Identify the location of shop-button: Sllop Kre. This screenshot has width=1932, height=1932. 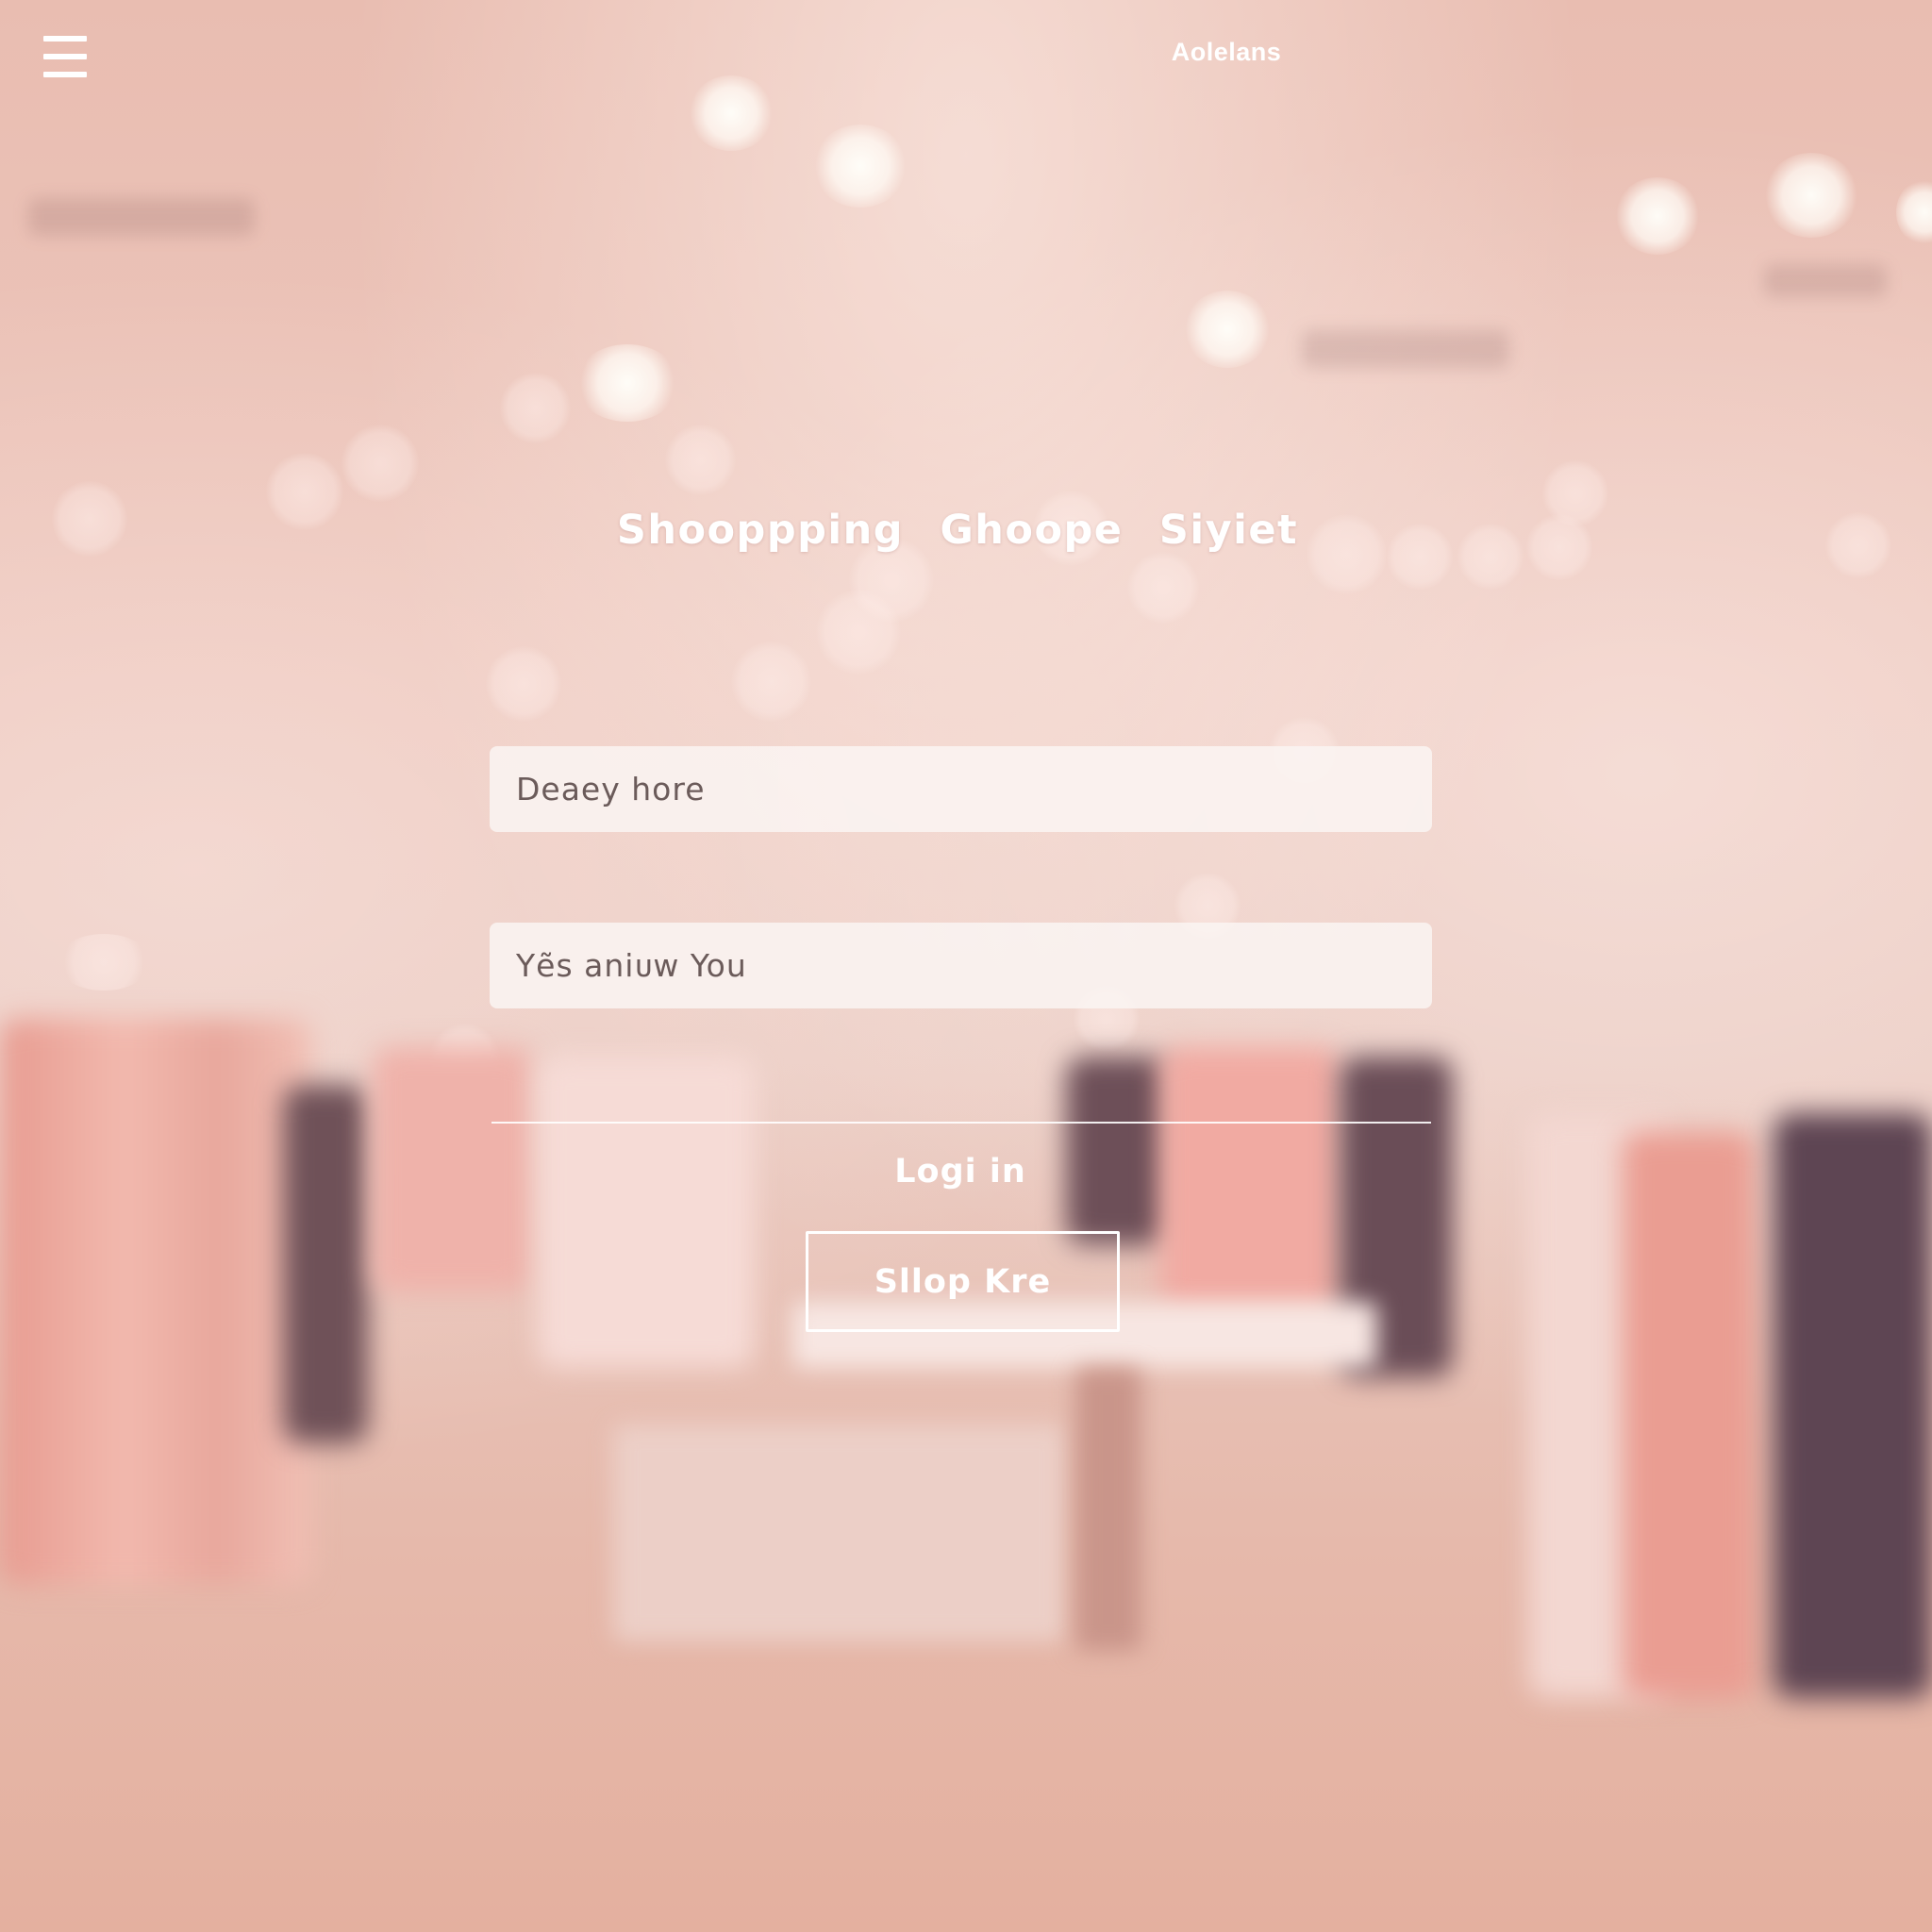
(963, 1282).